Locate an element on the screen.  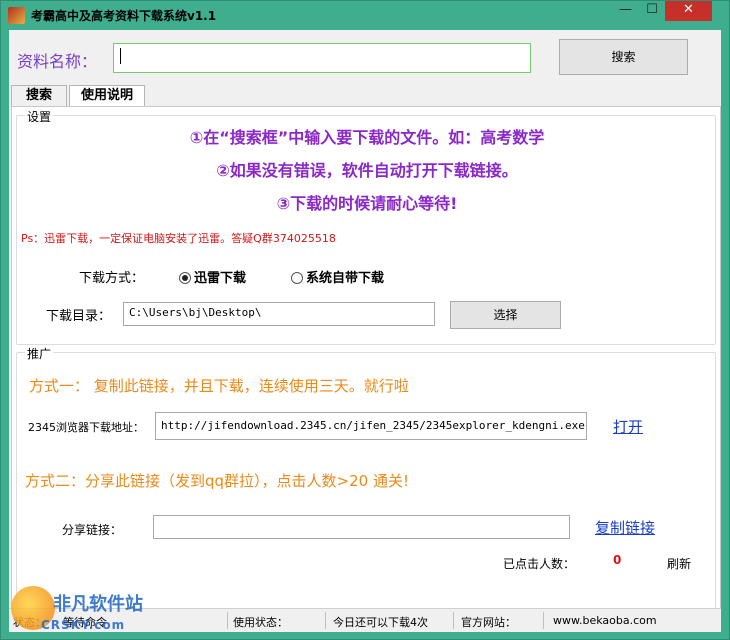
tab-instructions: 使用说明 is located at coordinates (107, 96).